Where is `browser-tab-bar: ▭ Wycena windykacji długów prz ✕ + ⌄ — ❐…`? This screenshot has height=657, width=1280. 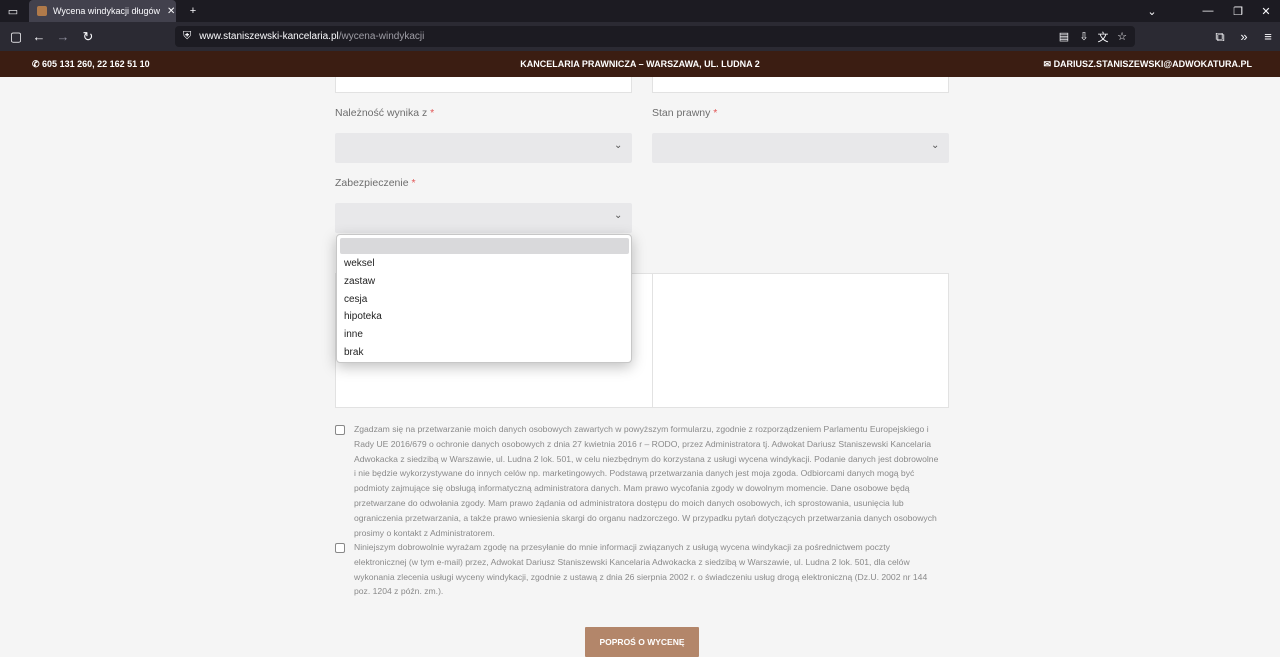
browser-tab-bar: ▭ Wycena windykacji długów prz ✕ + ⌄ — ❐… is located at coordinates (640, 11).